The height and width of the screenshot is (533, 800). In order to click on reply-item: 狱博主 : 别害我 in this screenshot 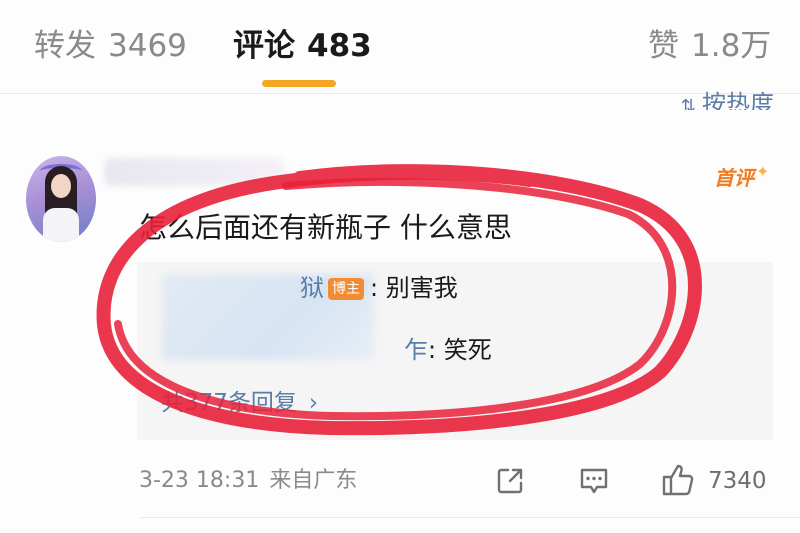, I will do `click(379, 288)`.